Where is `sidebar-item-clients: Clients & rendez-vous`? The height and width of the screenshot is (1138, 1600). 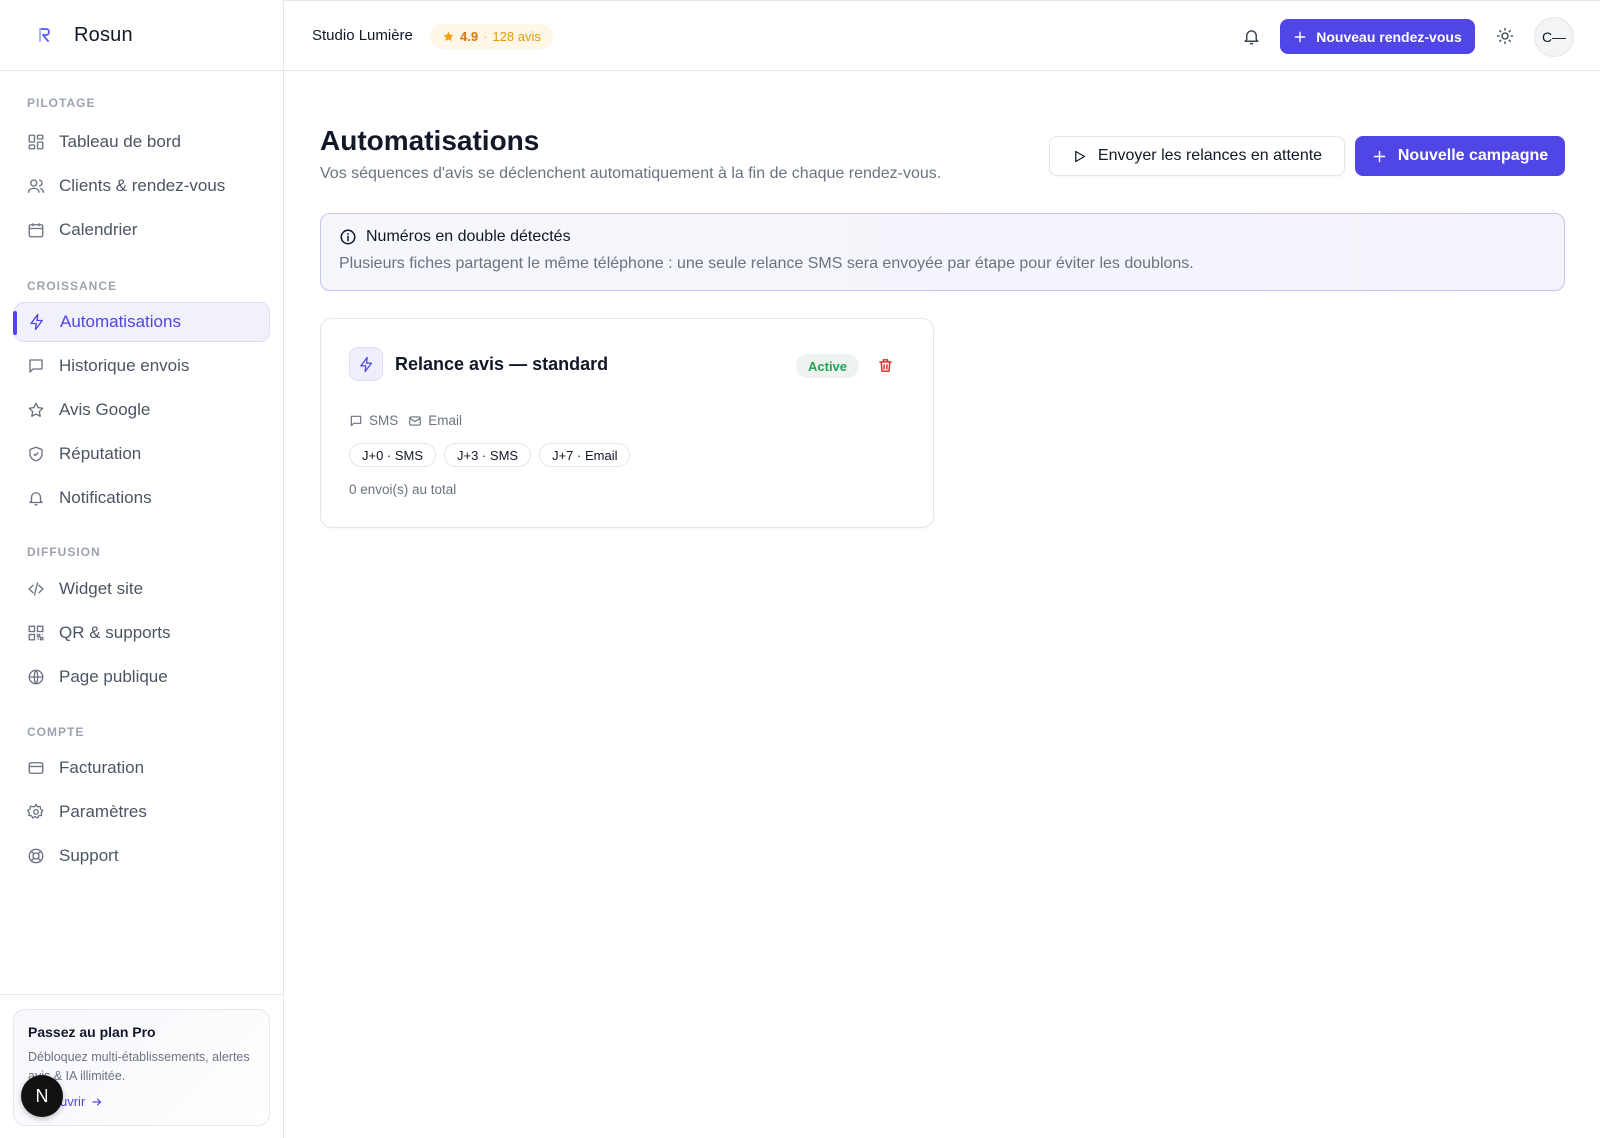 sidebar-item-clients: Clients & rendez-vous is located at coordinates (142, 186).